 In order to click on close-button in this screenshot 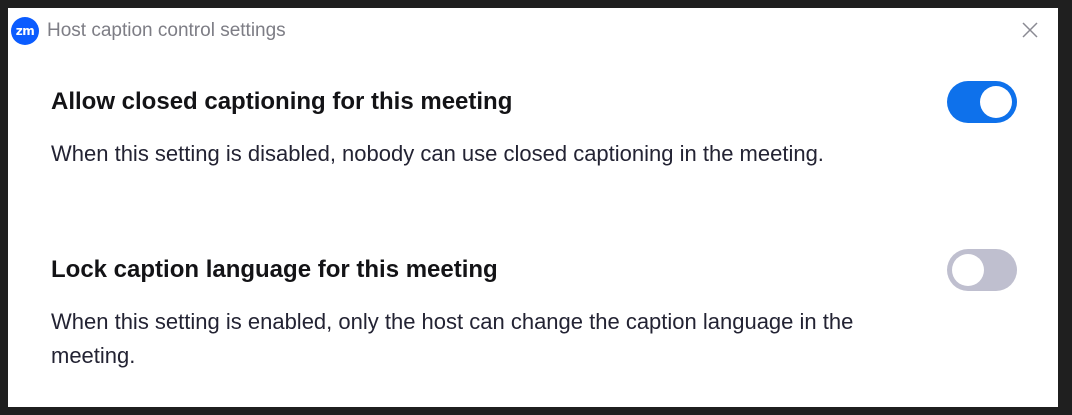, I will do `click(1030, 30)`.